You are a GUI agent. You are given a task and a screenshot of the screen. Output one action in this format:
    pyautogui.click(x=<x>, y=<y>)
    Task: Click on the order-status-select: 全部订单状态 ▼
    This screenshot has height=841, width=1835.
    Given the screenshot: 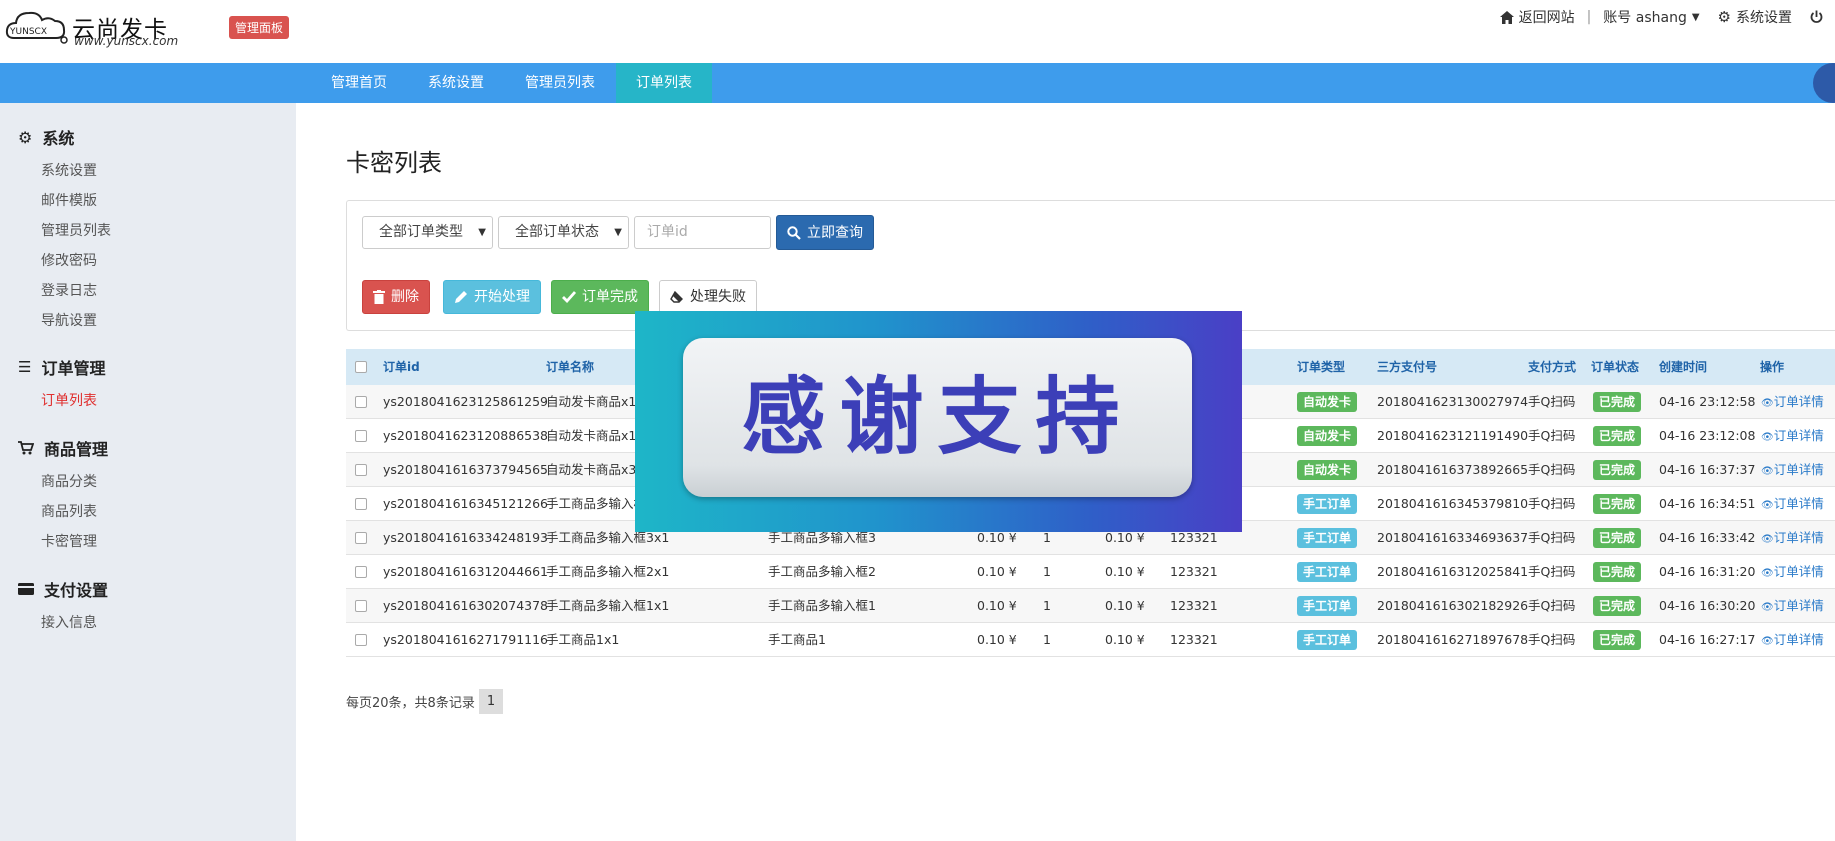 What is the action you would take?
    pyautogui.click(x=563, y=232)
    